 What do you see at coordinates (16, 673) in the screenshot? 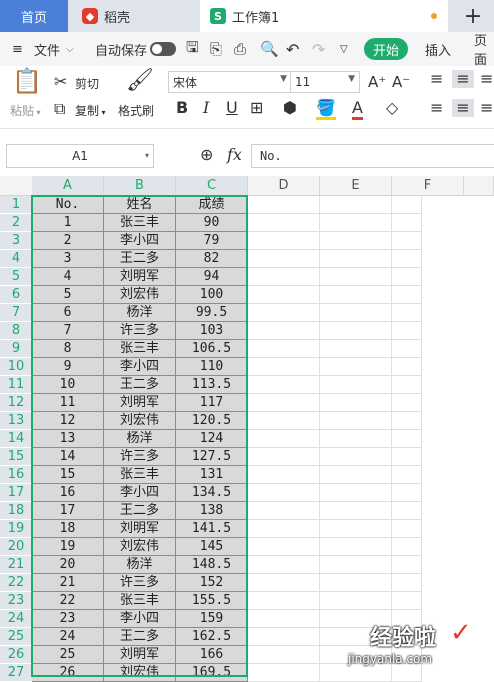
I see `row-header: 27` at bounding box center [16, 673].